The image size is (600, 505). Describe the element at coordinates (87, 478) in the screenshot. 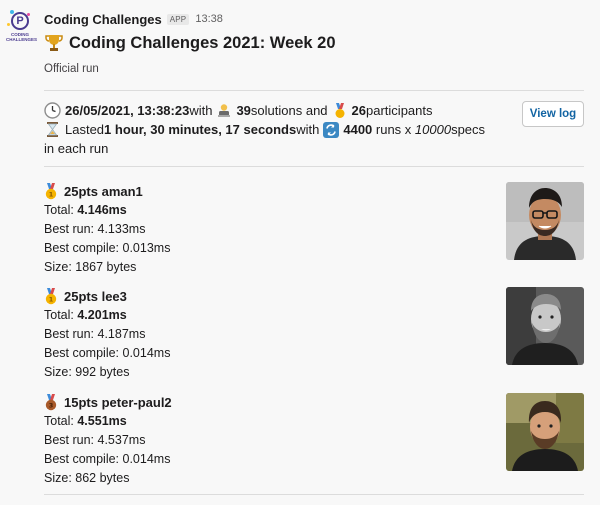

I see `result-size: Size: 862 bytes` at that location.